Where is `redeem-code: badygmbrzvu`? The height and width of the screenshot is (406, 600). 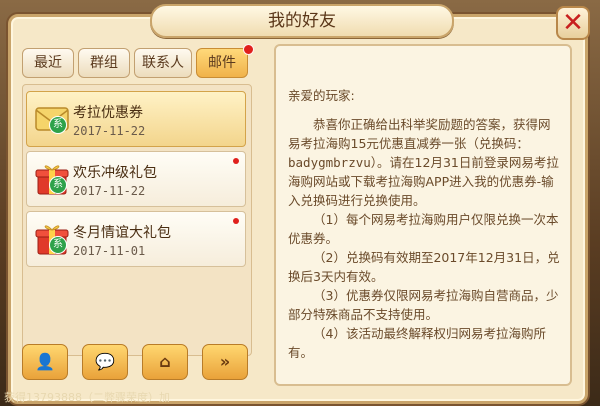
redeem-code: badygmbrzvu is located at coordinates (329, 162).